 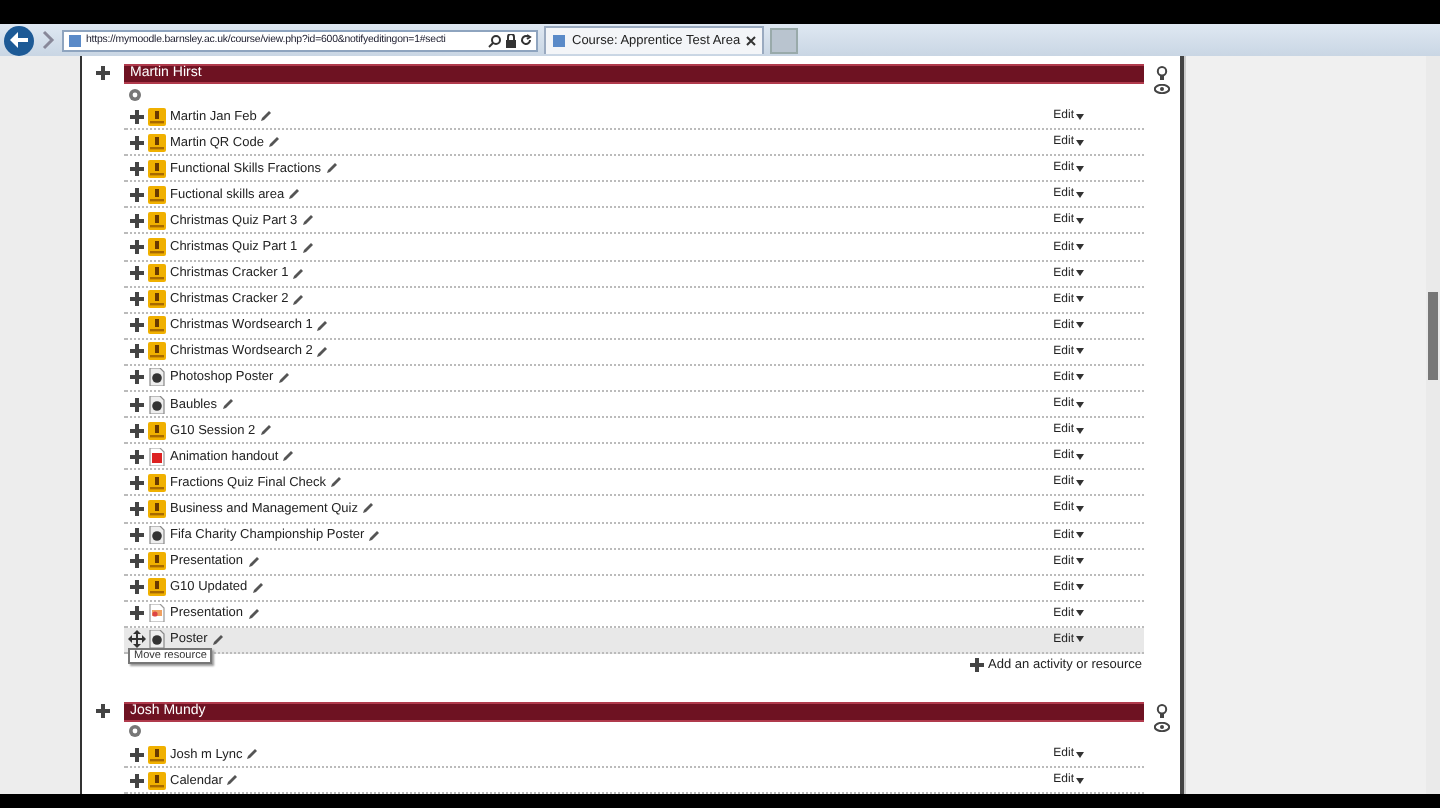 What do you see at coordinates (157, 613) in the screenshot?
I see `slides-file-icon` at bounding box center [157, 613].